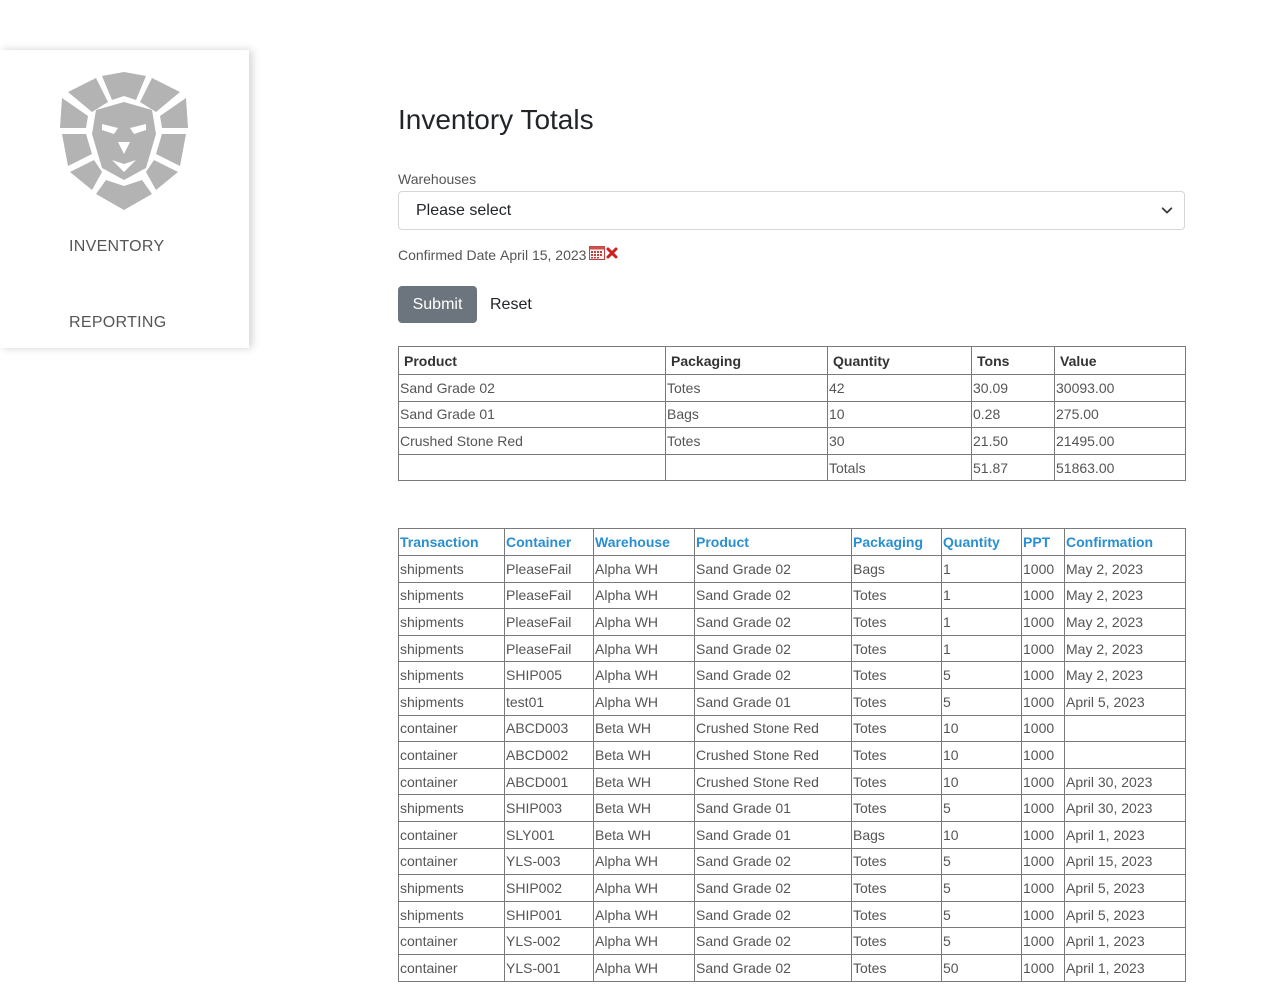 The image size is (1283, 990). What do you see at coordinates (451, 542) in the screenshot?
I see `sort-header-transaction: Transaction` at bounding box center [451, 542].